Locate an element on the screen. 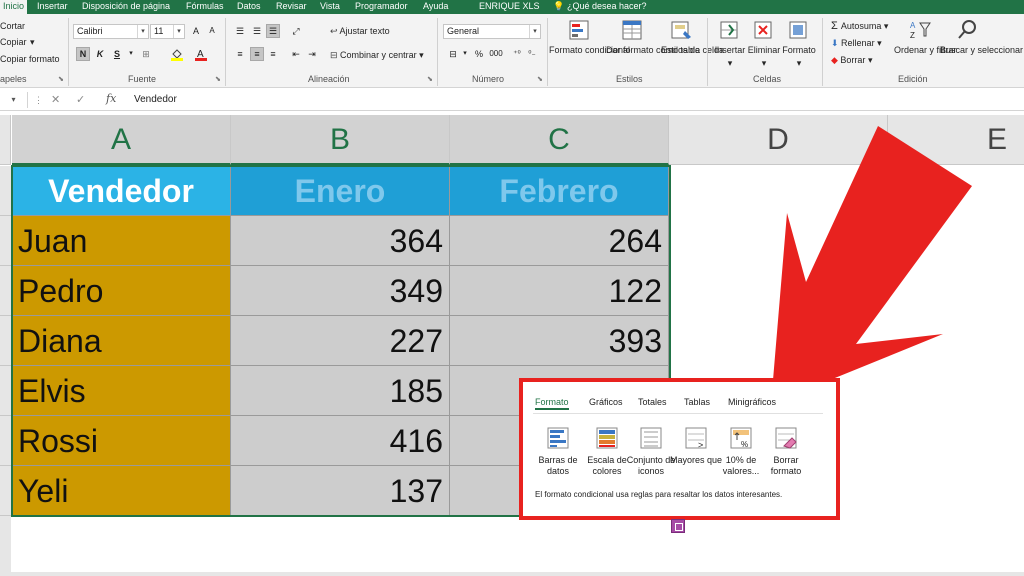 The width and height of the screenshot is (1024, 576). borders-icon: ⊞ is located at coordinates (146, 54).